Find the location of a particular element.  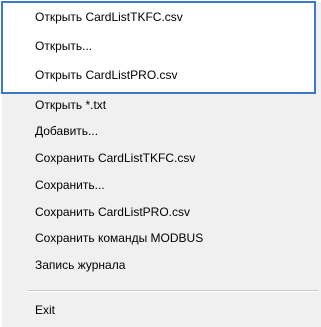

menu-item-save-modbus-commands: Сохранить команды MODBUS is located at coordinates (159, 238).